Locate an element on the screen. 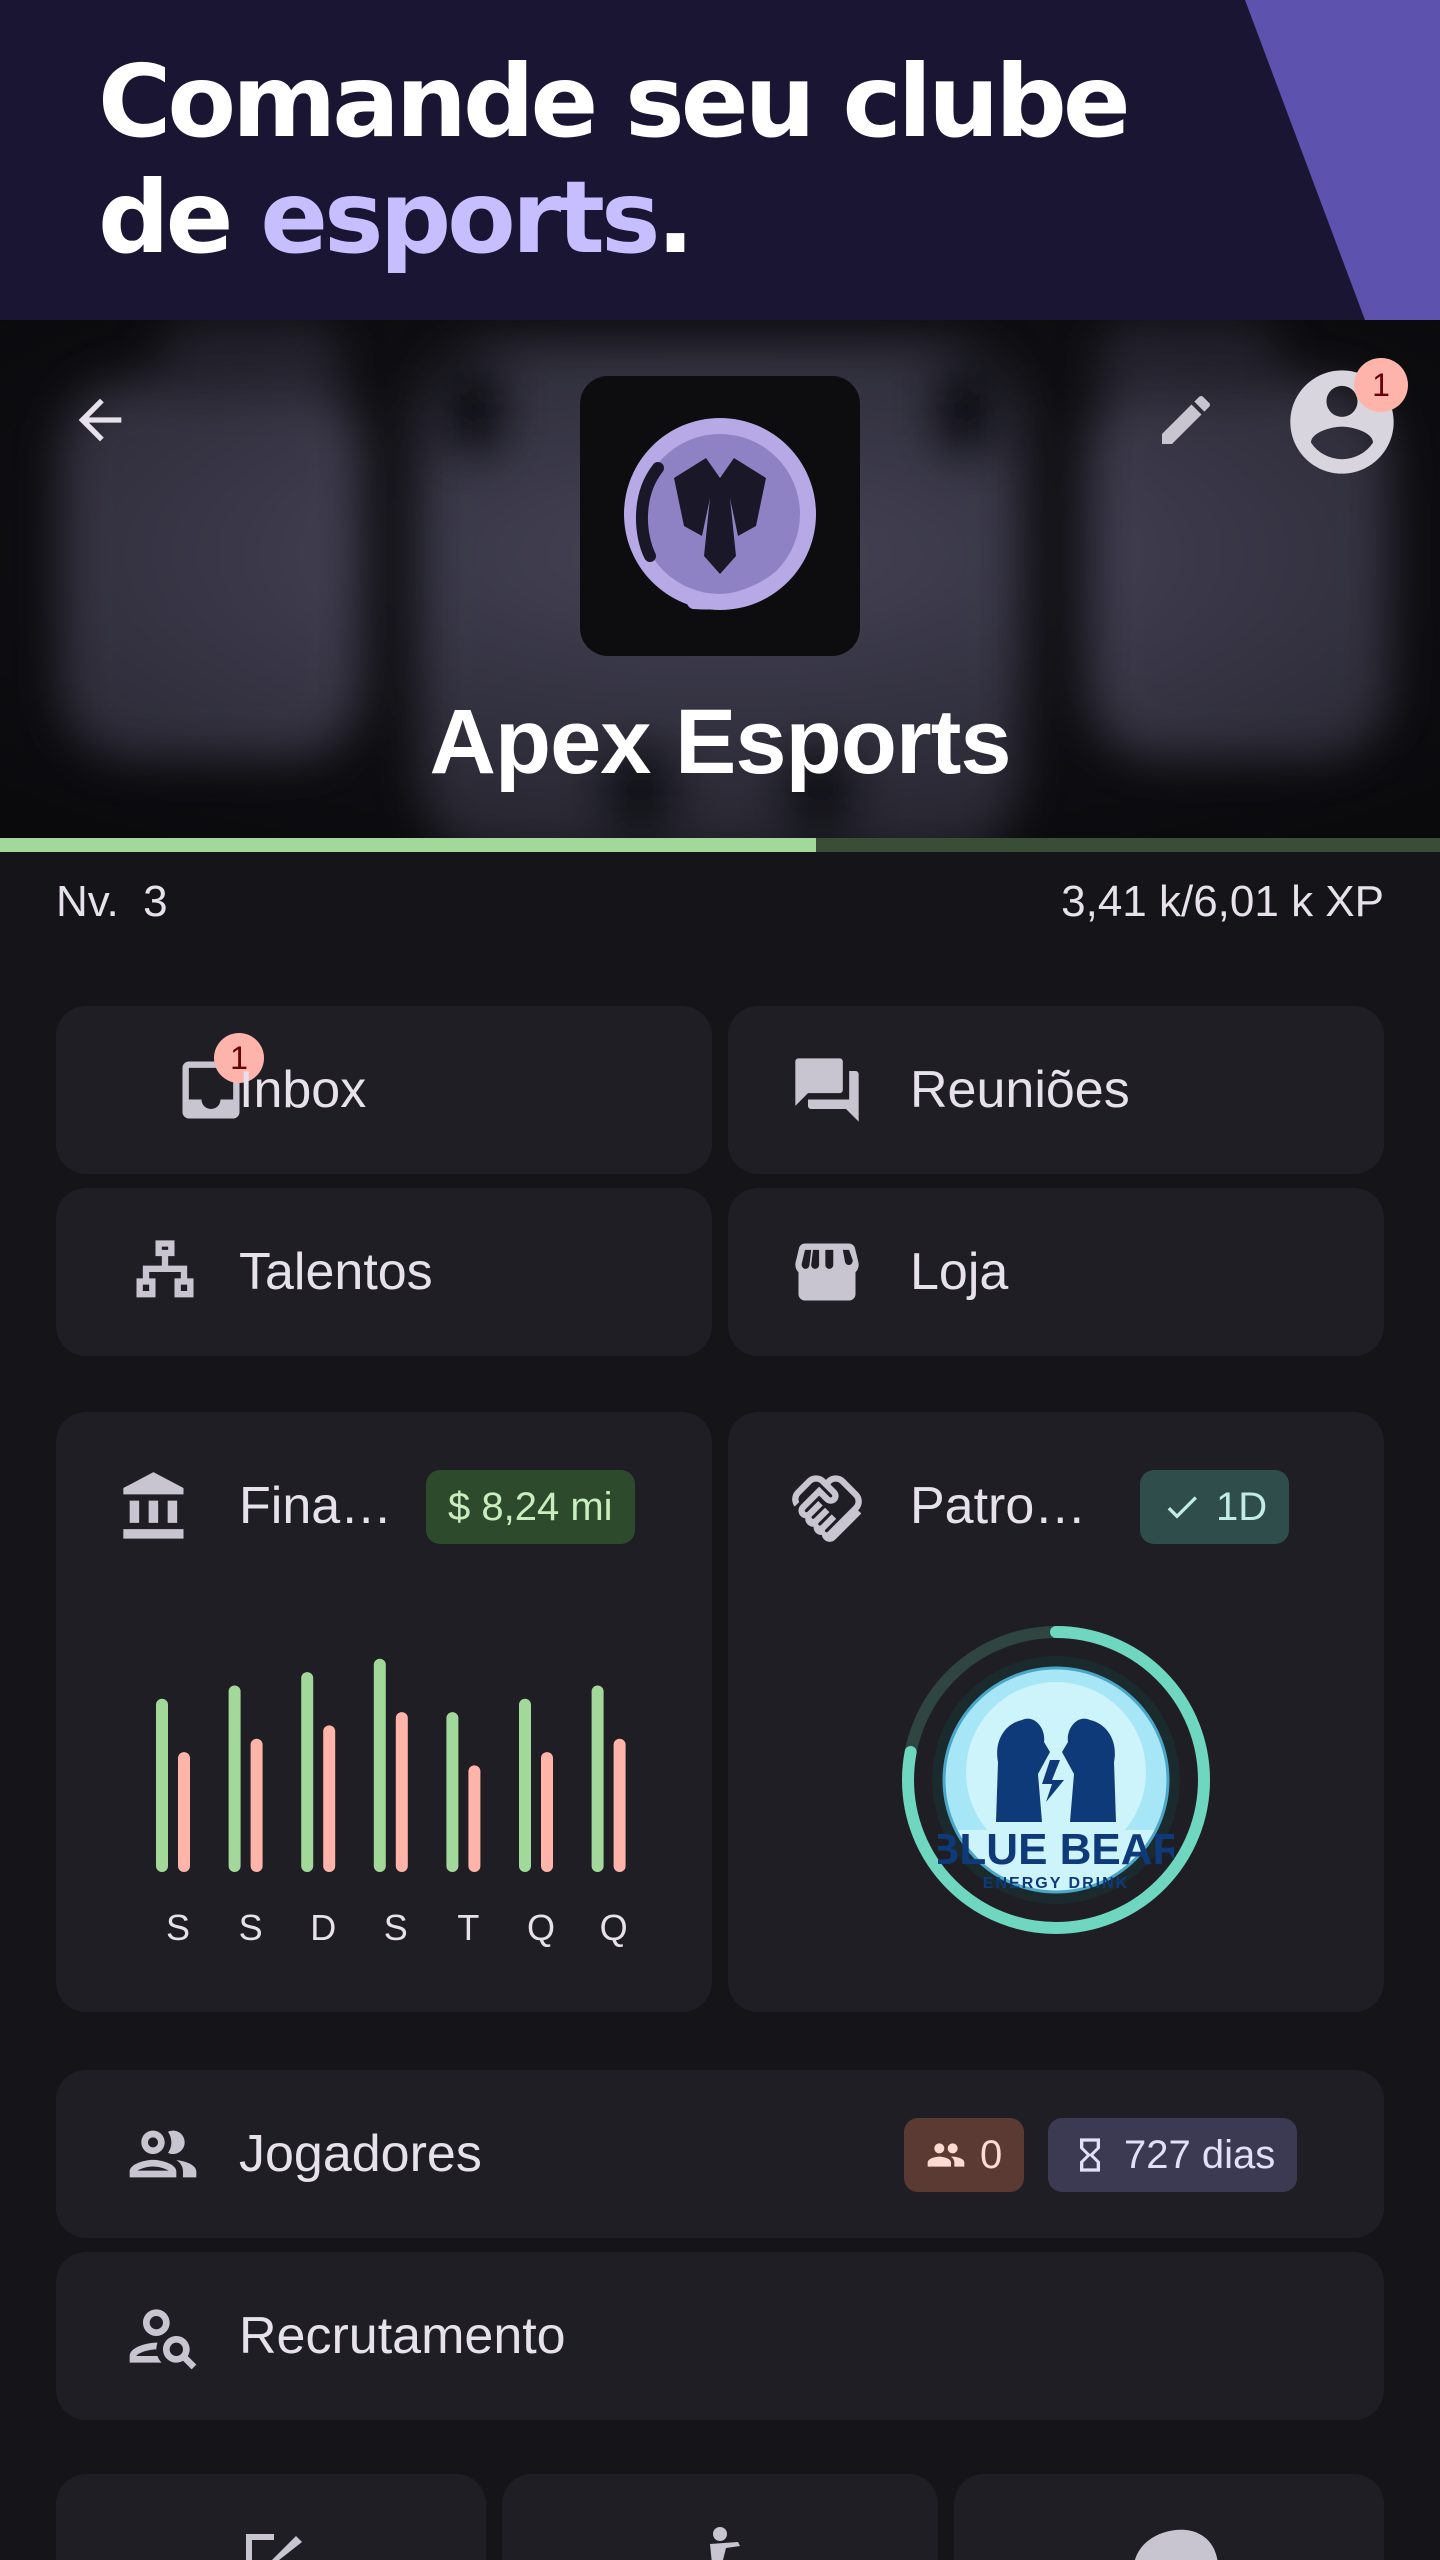 Image resolution: width=1440 pixels, height=2560 pixels. forum-icon-wrap is located at coordinates (827, 1090).